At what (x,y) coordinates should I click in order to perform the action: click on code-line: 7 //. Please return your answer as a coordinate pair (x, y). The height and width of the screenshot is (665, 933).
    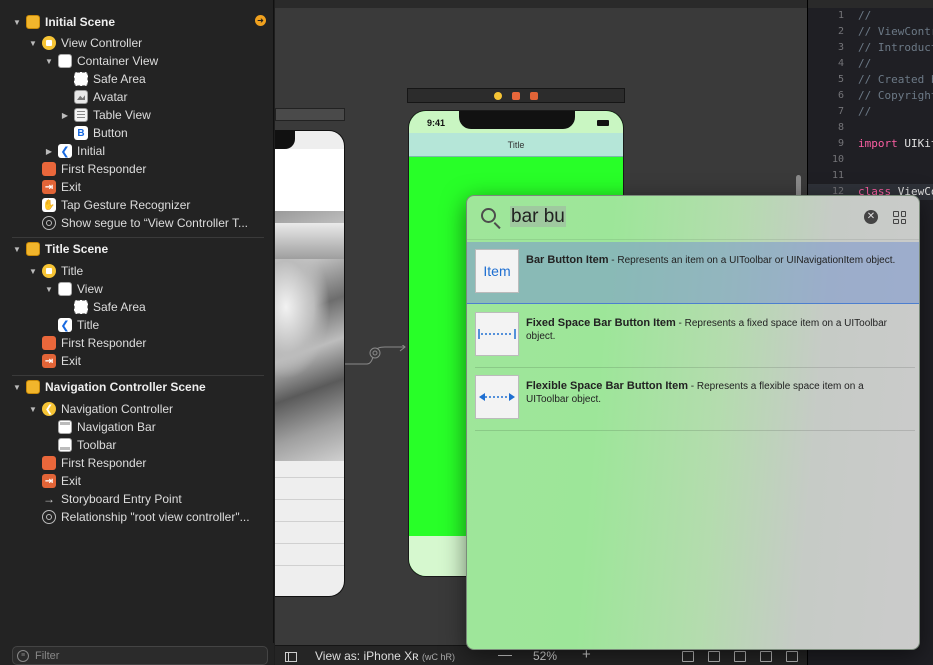
    Looking at the image, I should click on (870, 113).